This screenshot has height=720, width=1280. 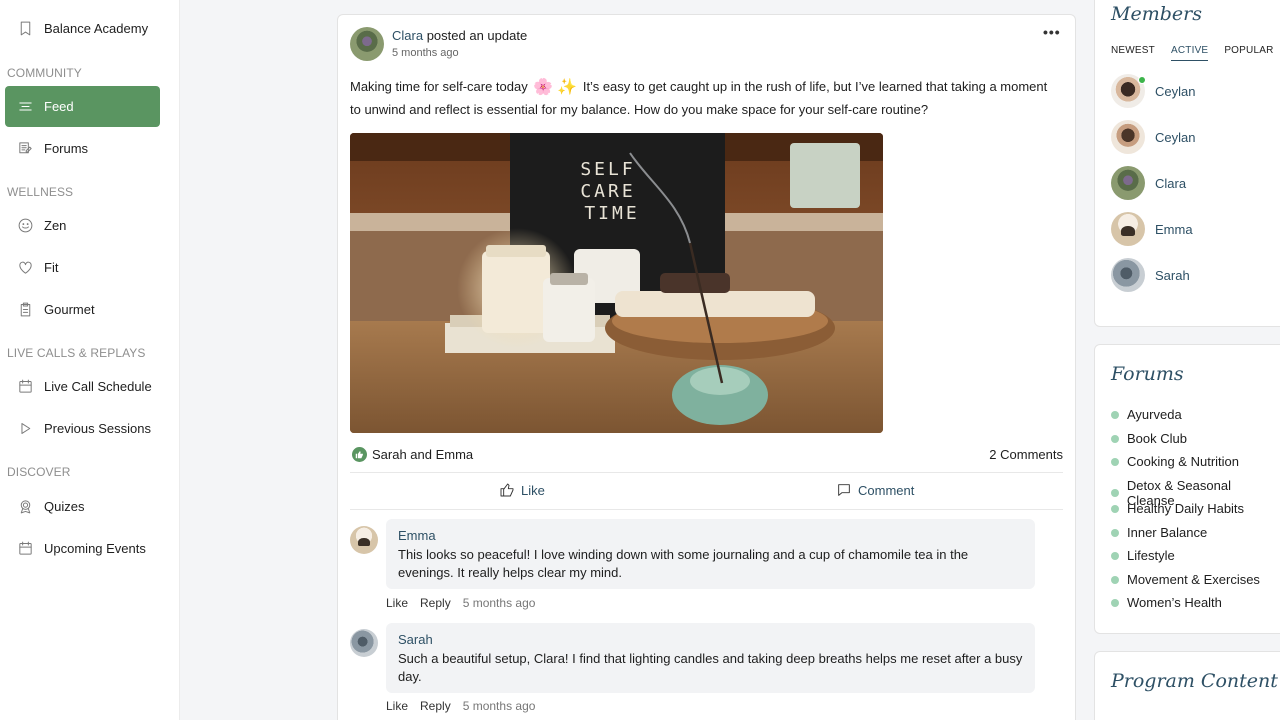 I want to click on sidebar-item-forums: Forums, so click(x=82, y=148).